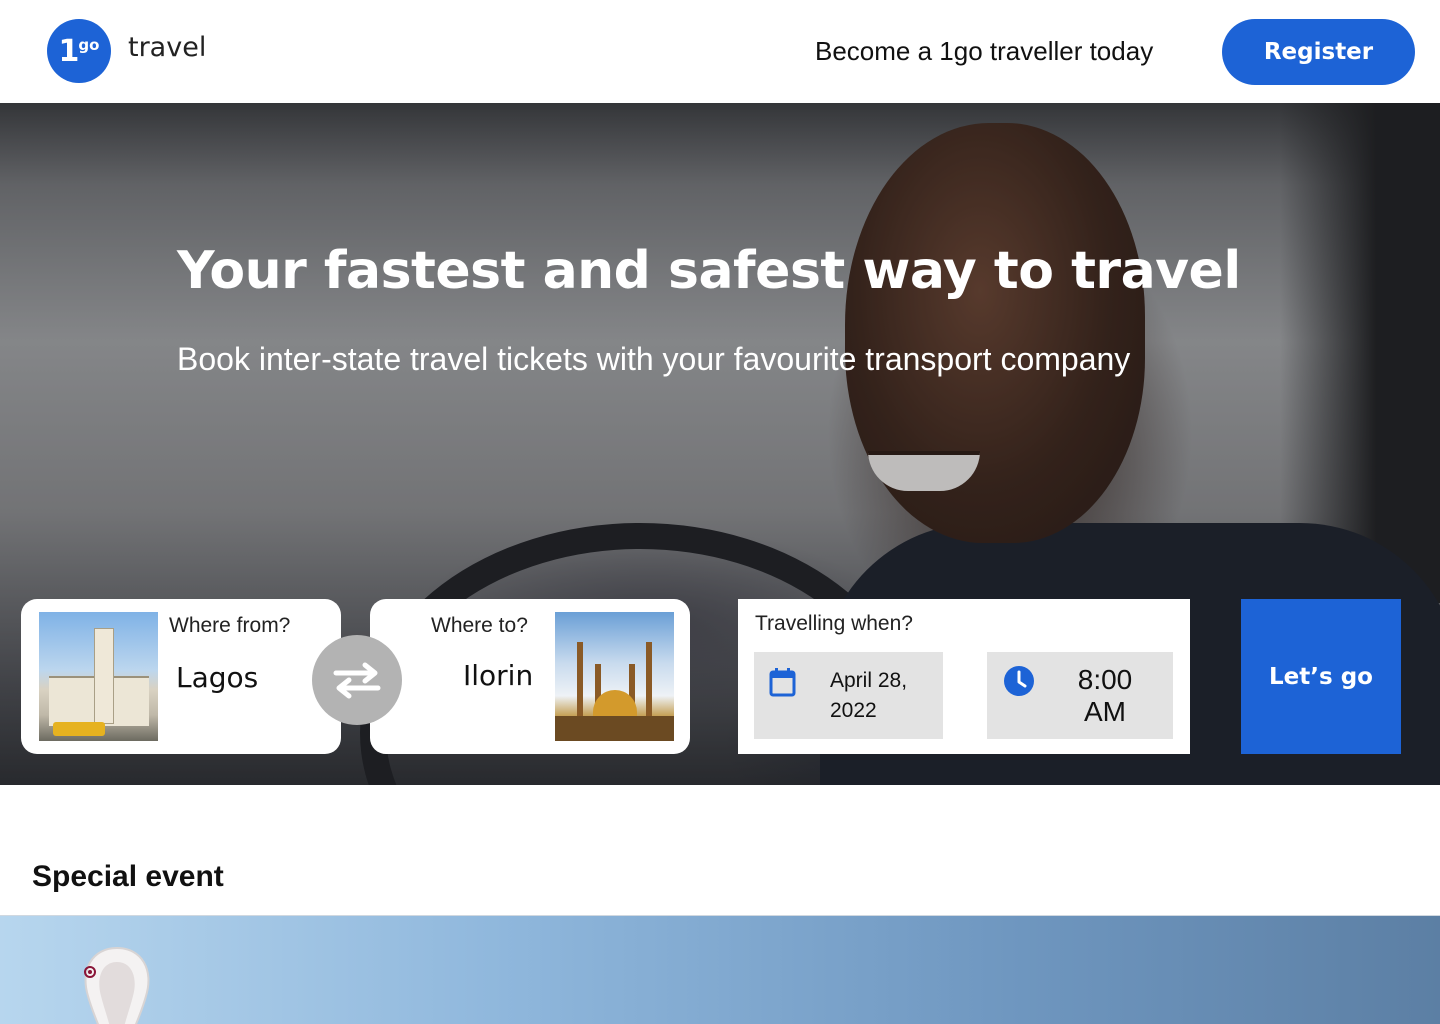  What do you see at coordinates (230, 625) in the screenshot?
I see `origin-label: Where from?` at bounding box center [230, 625].